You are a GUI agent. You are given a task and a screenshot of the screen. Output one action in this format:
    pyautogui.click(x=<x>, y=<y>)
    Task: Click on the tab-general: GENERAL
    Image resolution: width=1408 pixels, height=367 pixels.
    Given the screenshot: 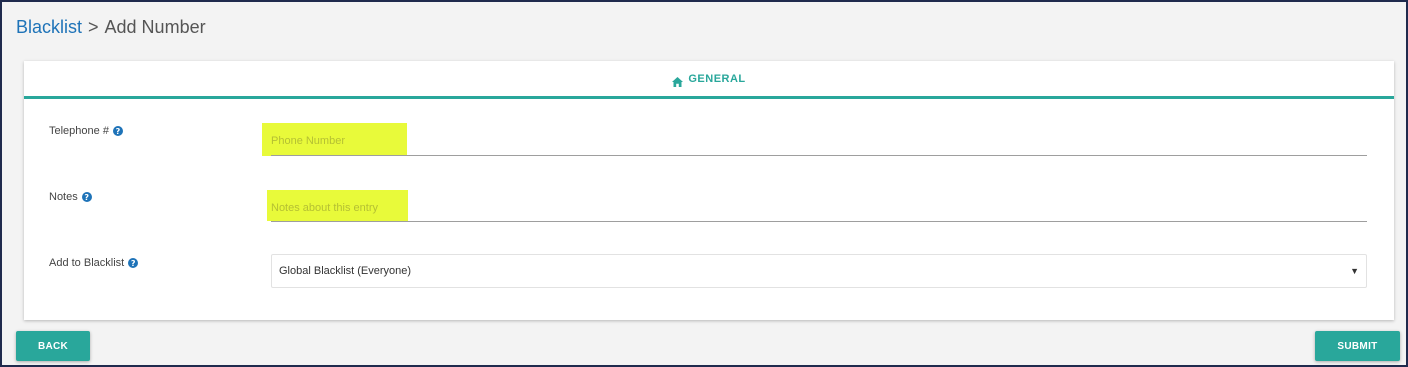 What is the action you would take?
    pyautogui.click(x=716, y=79)
    